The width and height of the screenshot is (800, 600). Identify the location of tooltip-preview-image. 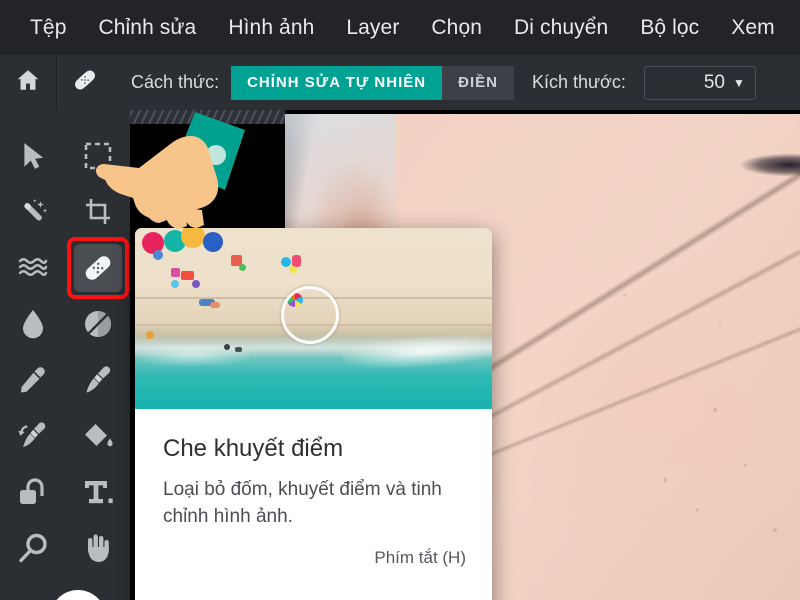
(313, 318).